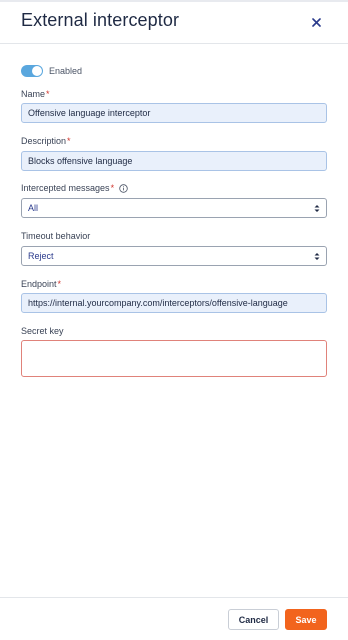 This screenshot has width=348, height=640. What do you see at coordinates (174, 113) in the screenshot?
I see `name-input: Offensive language interceptor` at bounding box center [174, 113].